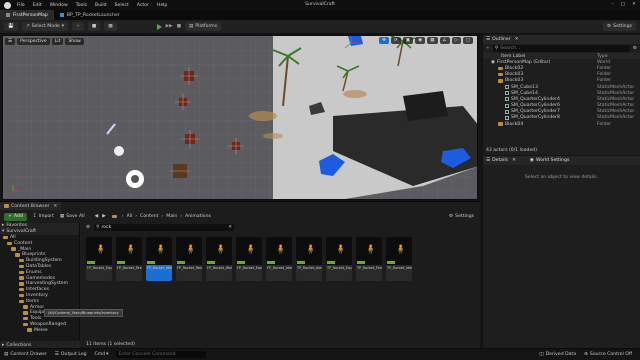 Image resolution: width=640 pixels, height=360 pixels. I want to click on asset-tile: 🧍 FP_Rocket_Idle, so click(279, 259).